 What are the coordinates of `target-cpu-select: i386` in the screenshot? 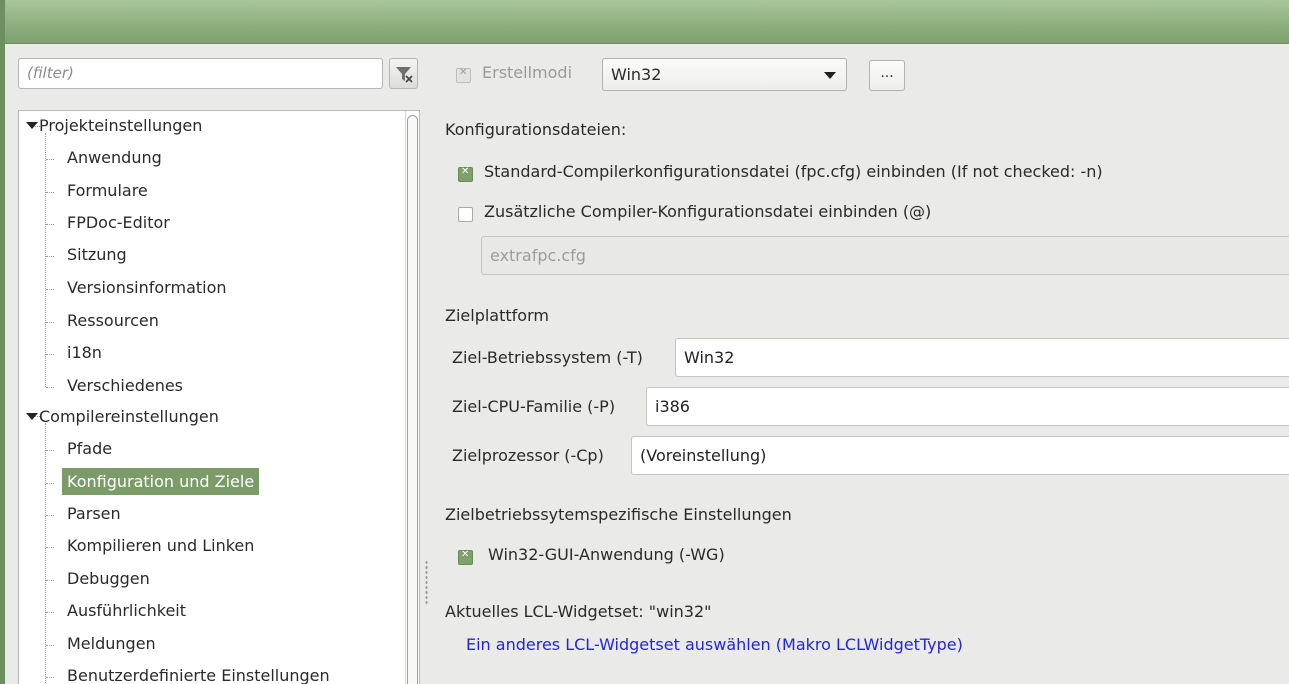 It's located at (967, 406).